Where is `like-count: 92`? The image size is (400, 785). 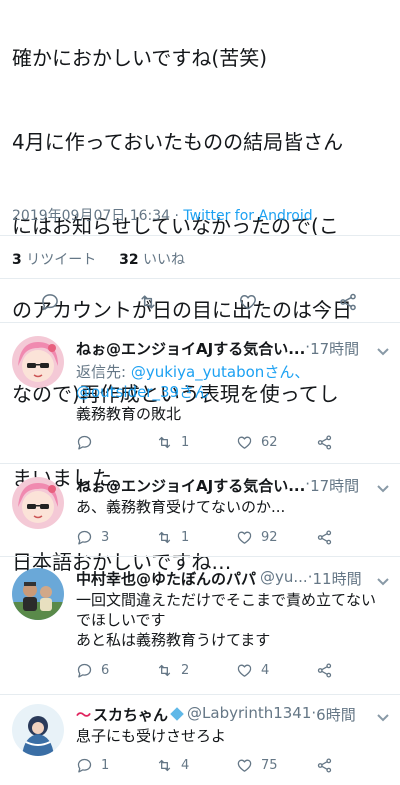
like-count: 92 is located at coordinates (269, 537).